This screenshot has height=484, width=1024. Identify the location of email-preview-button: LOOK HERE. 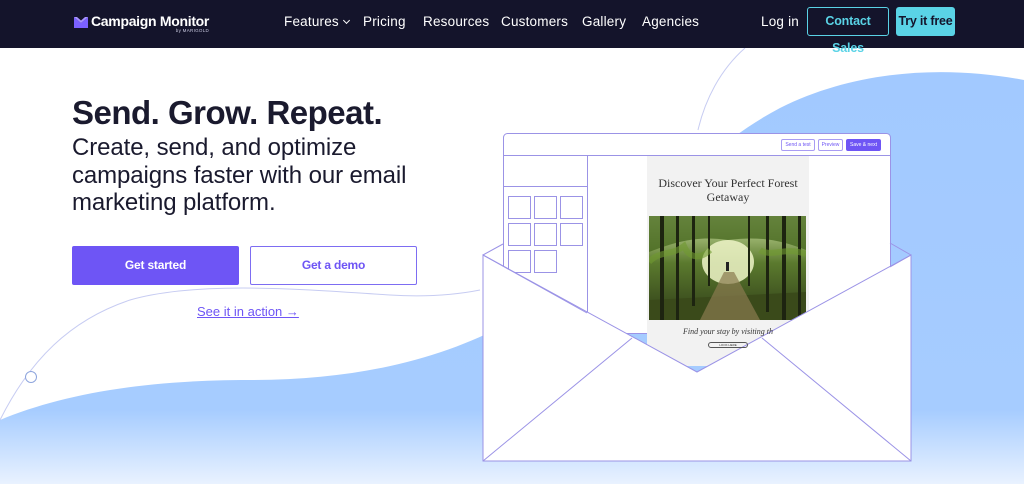
(728, 345).